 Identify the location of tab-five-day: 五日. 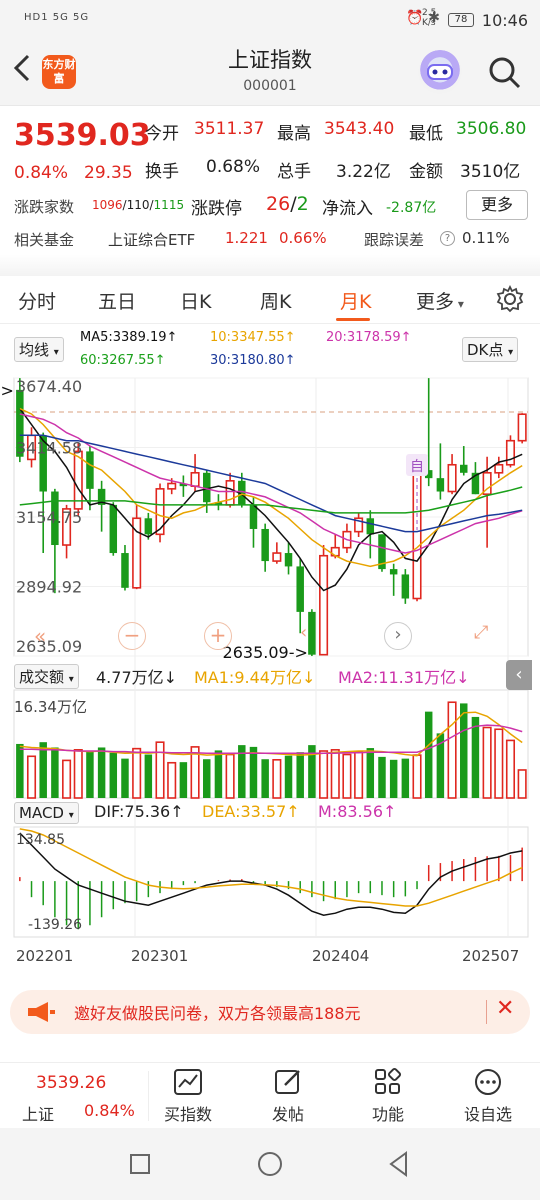
(117, 300).